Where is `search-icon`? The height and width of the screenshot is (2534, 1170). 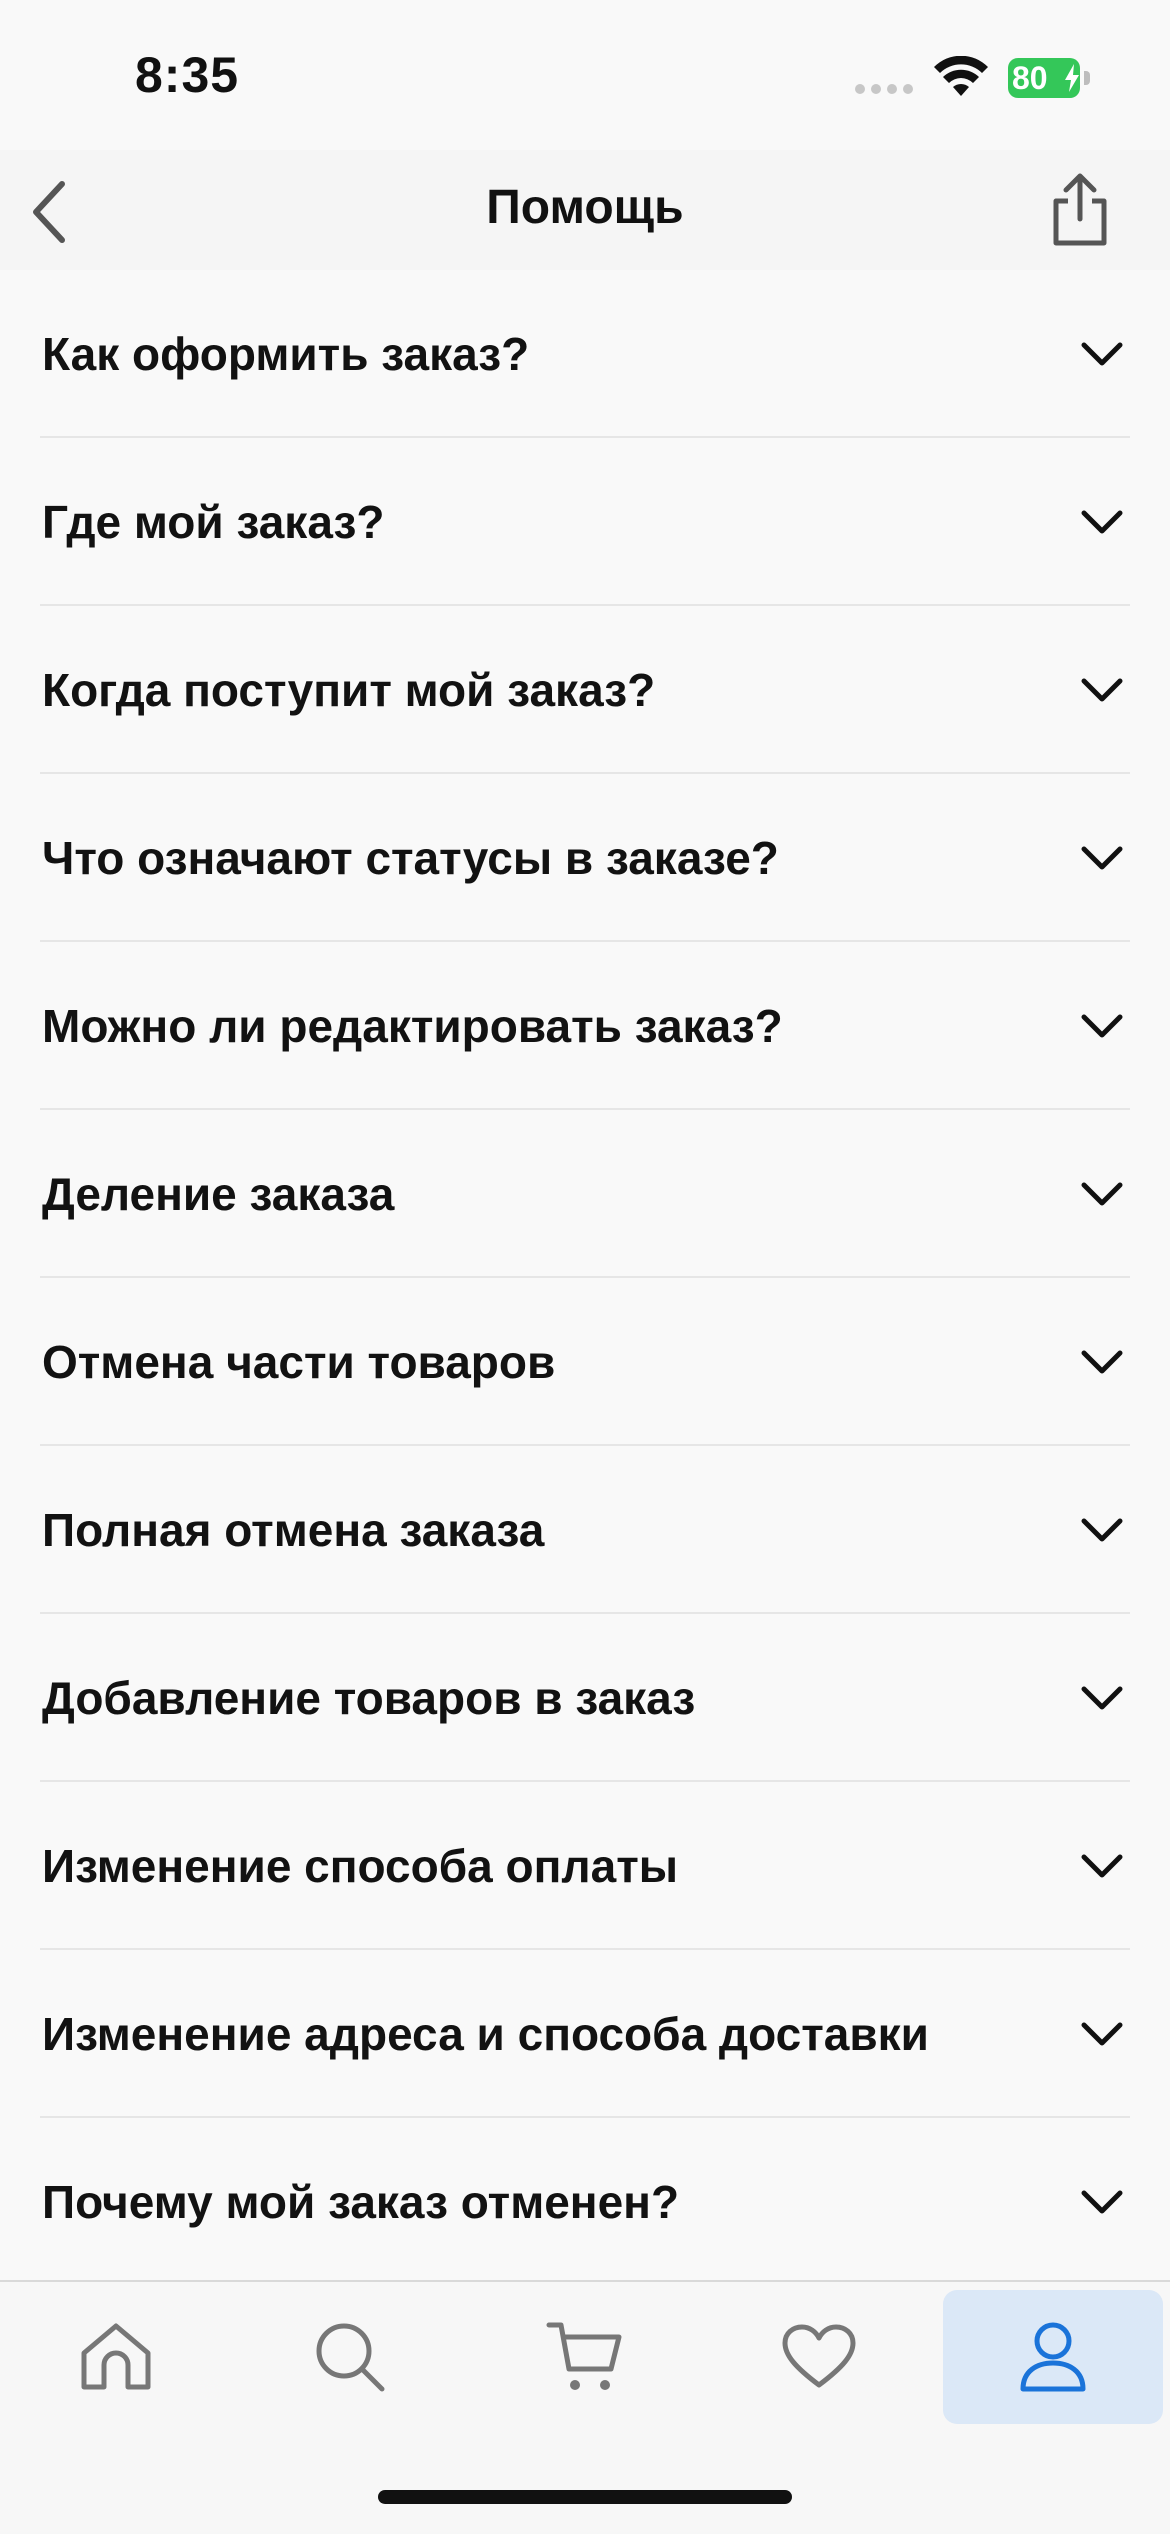 search-icon is located at coordinates (350, 2357).